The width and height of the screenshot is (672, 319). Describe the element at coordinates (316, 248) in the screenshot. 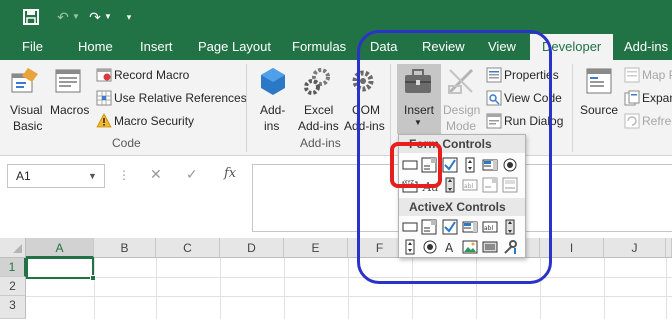

I see `column-header-e: E` at that location.